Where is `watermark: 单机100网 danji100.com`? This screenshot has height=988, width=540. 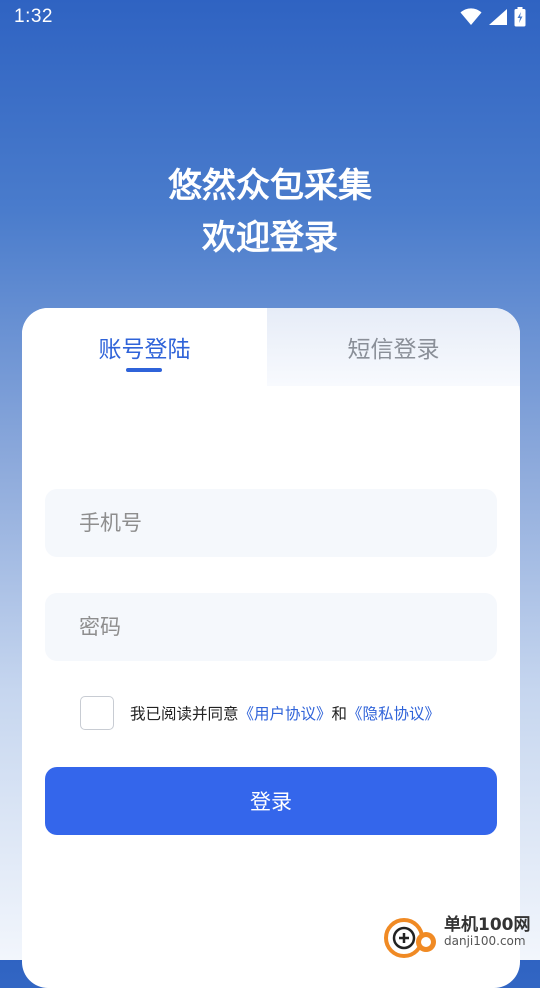
watermark: 单机100网 danji100.com is located at coordinates (460, 934).